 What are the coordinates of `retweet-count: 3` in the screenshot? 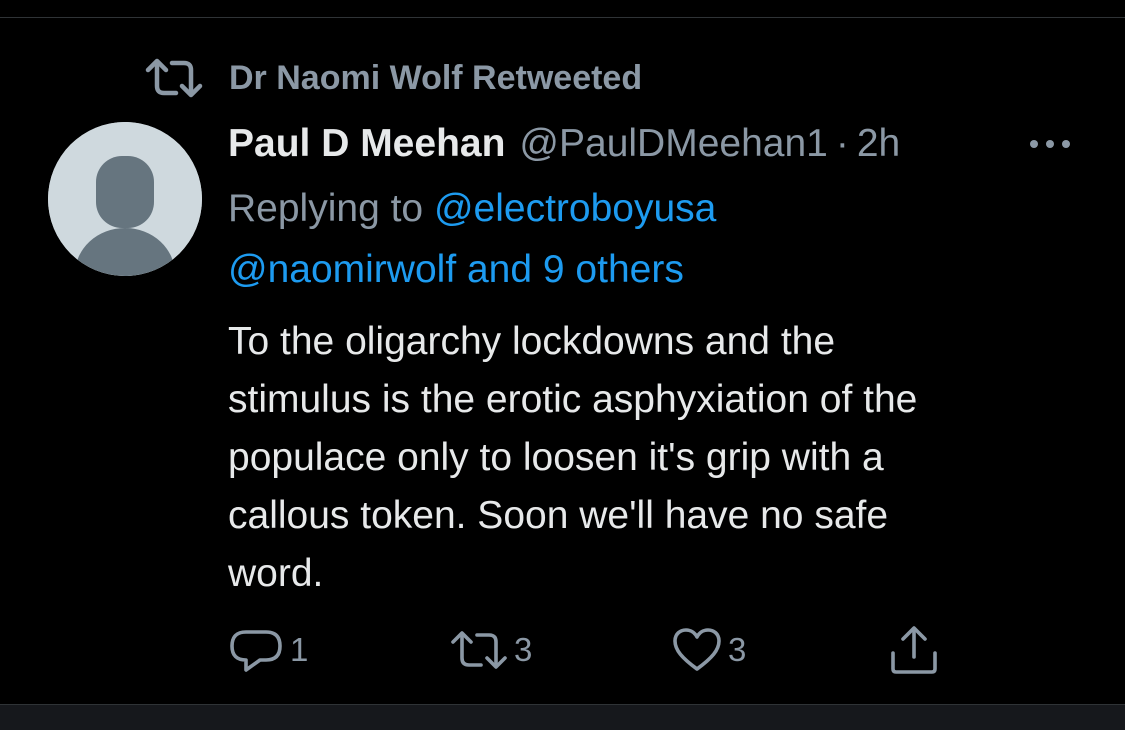 It's located at (523, 649).